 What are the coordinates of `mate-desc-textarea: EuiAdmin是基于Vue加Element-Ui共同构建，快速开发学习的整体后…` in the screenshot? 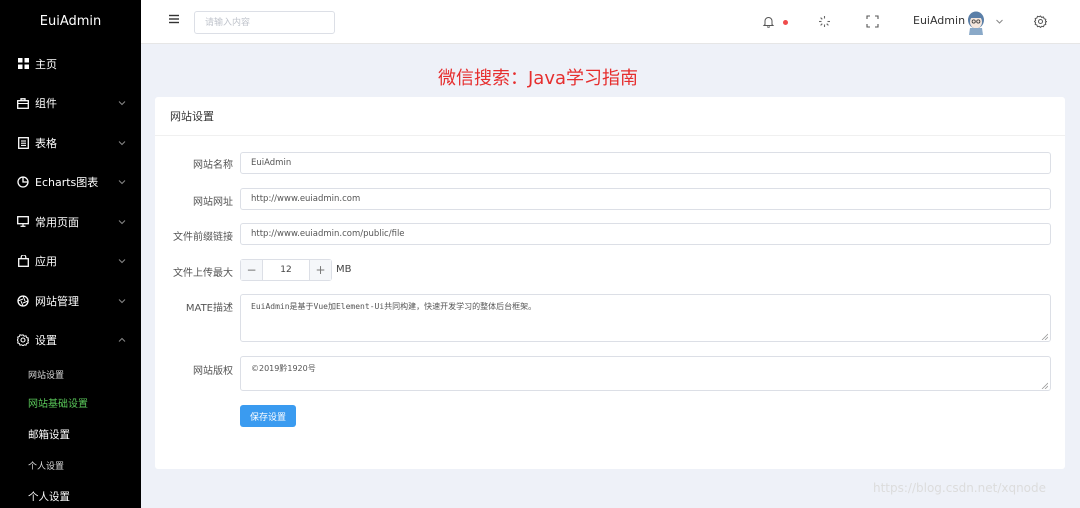 It's located at (645, 318).